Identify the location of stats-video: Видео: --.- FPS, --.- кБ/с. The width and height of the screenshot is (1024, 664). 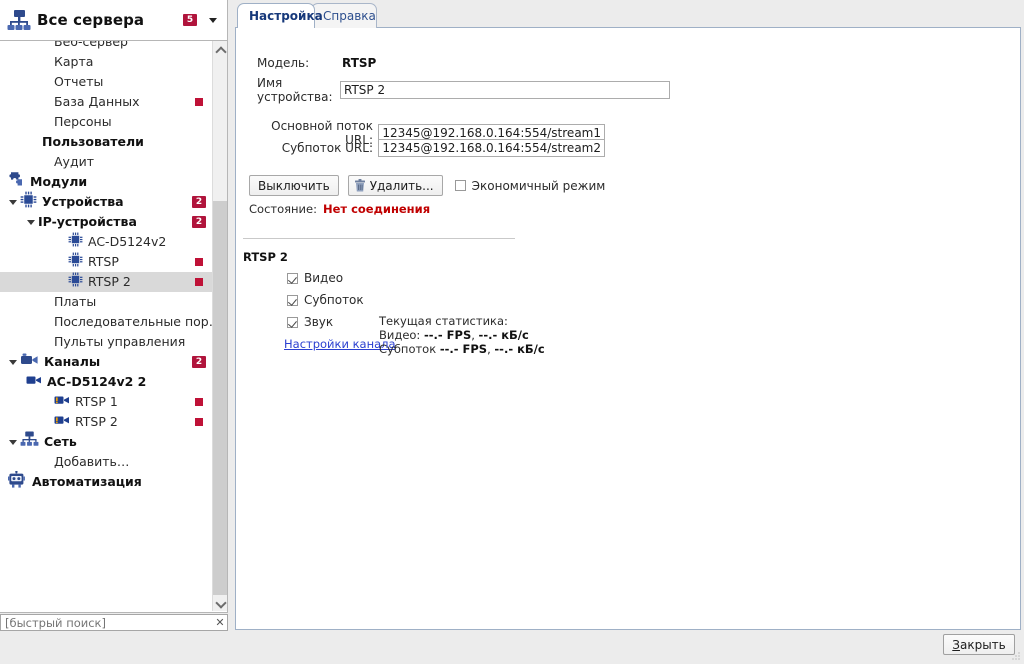
(454, 335).